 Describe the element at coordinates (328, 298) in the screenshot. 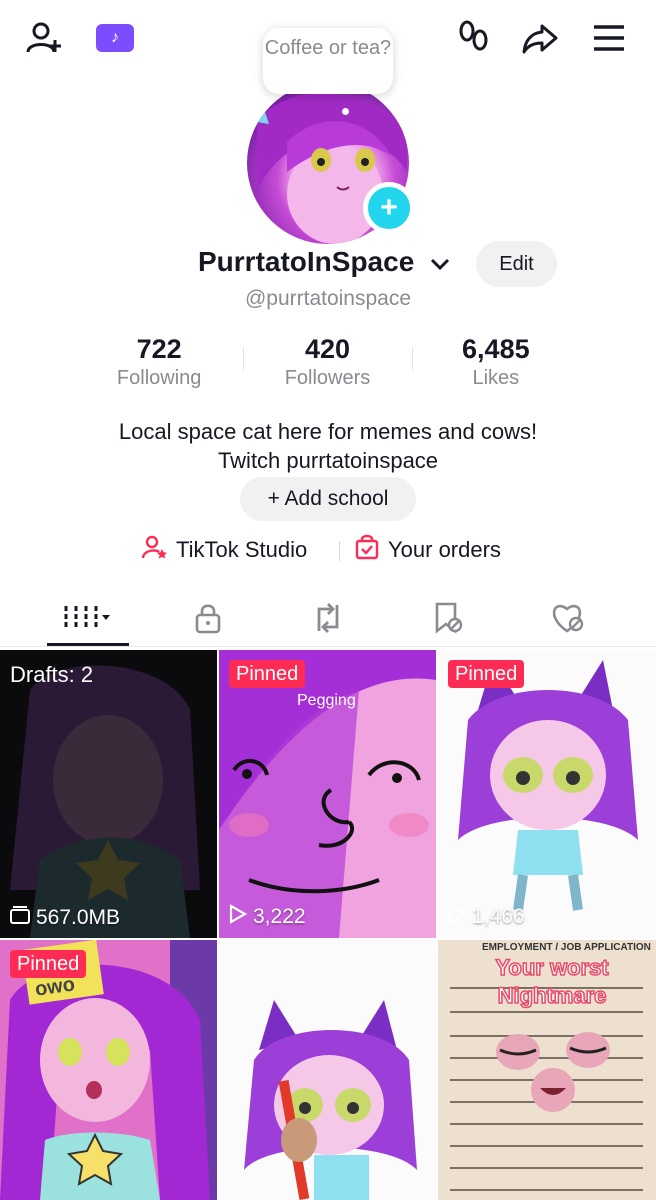

I see `user-handle: @purrtatoinspace` at that location.